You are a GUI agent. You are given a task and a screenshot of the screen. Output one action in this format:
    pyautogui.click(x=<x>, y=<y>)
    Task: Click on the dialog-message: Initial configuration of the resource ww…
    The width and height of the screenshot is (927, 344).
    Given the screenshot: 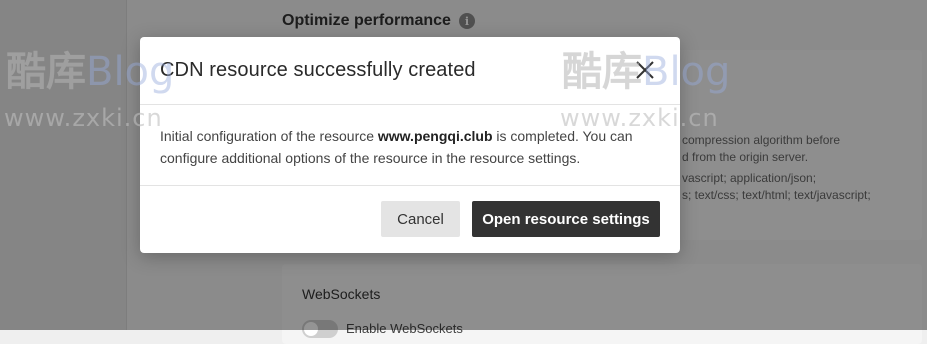 What is the action you would take?
    pyautogui.click(x=410, y=147)
    